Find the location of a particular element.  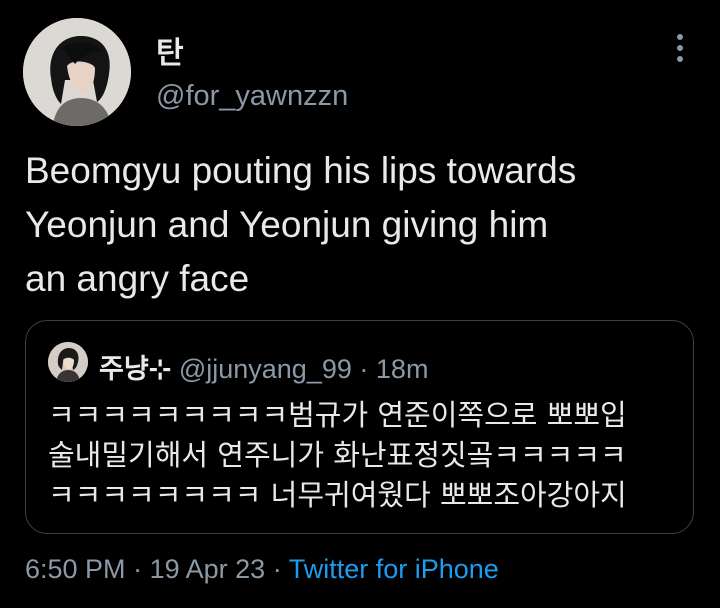

avatar-image is located at coordinates (77, 72).